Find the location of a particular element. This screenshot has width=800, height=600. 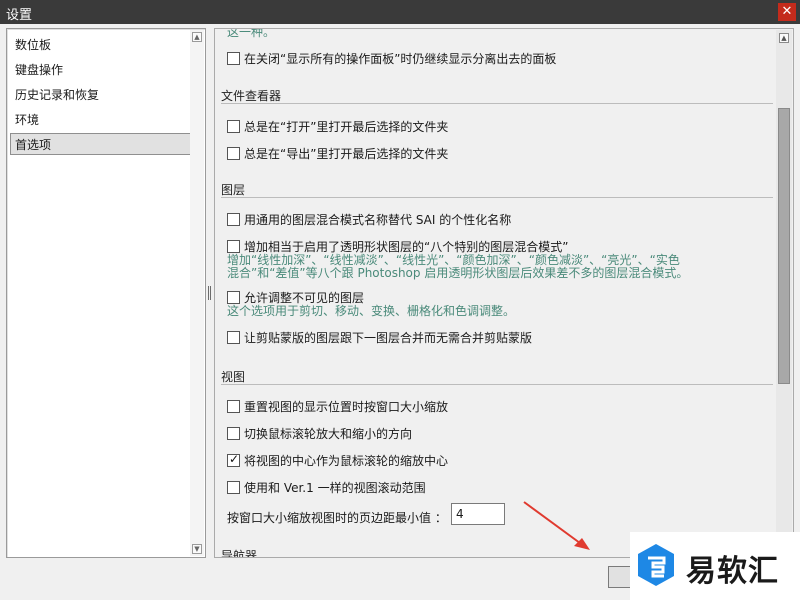

checkbox-label: 用通用的图层混合模式名称替代 SAI 的个性化名称 is located at coordinates (378, 220).